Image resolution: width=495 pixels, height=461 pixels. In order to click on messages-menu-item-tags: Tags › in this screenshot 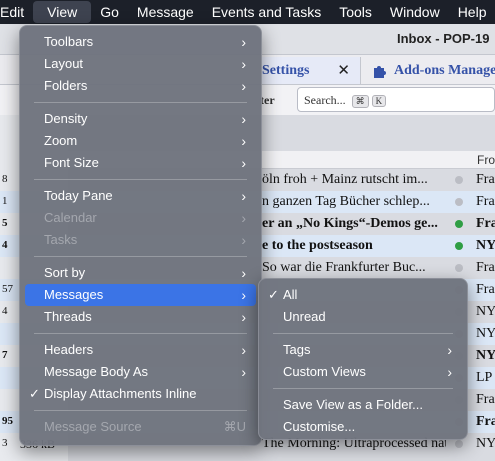, I will do `click(363, 350)`.